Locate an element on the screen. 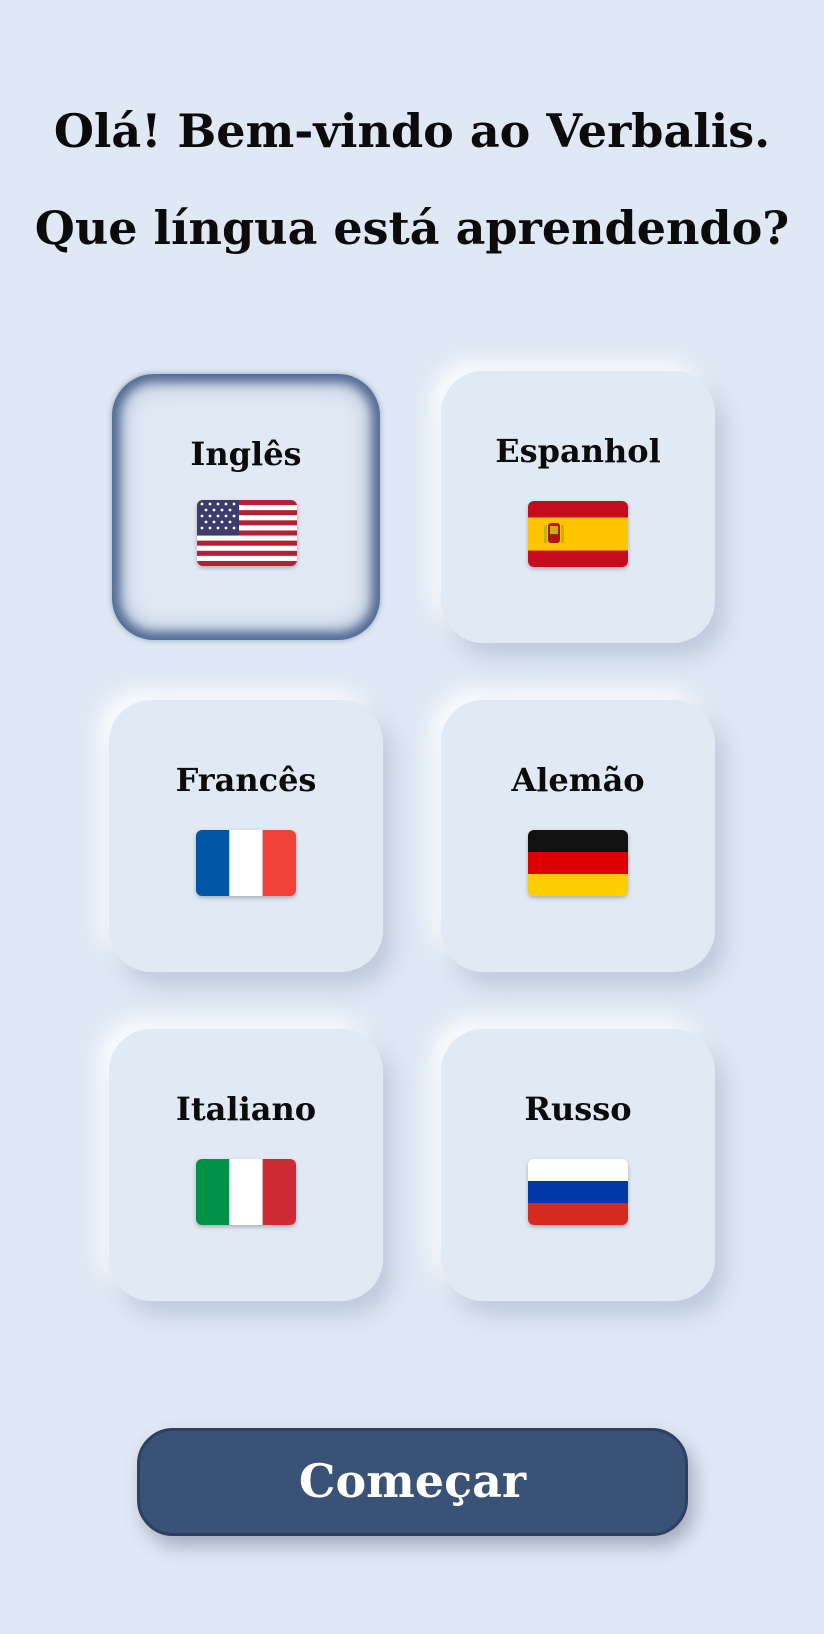  language-card-italian: Italiano is located at coordinates (246, 1165).